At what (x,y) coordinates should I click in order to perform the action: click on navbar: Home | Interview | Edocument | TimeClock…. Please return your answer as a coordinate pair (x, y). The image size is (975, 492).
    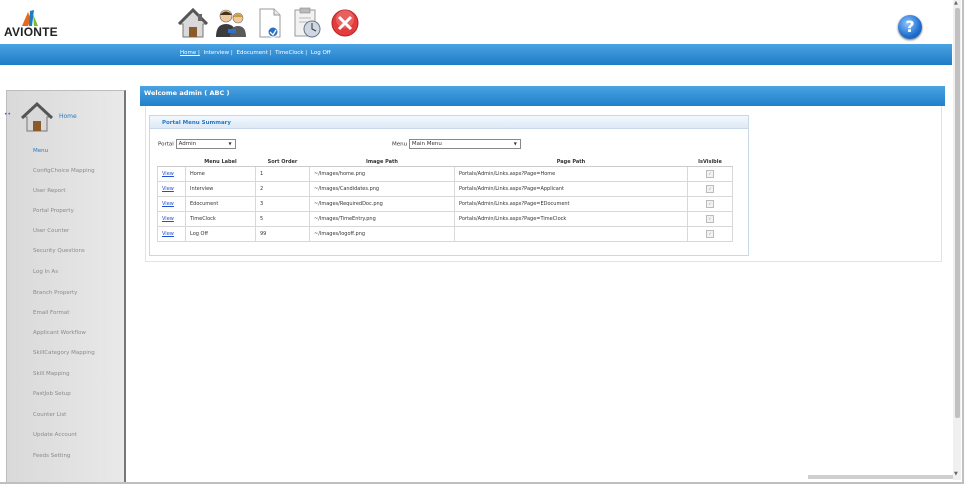
    Looking at the image, I should click on (476, 54).